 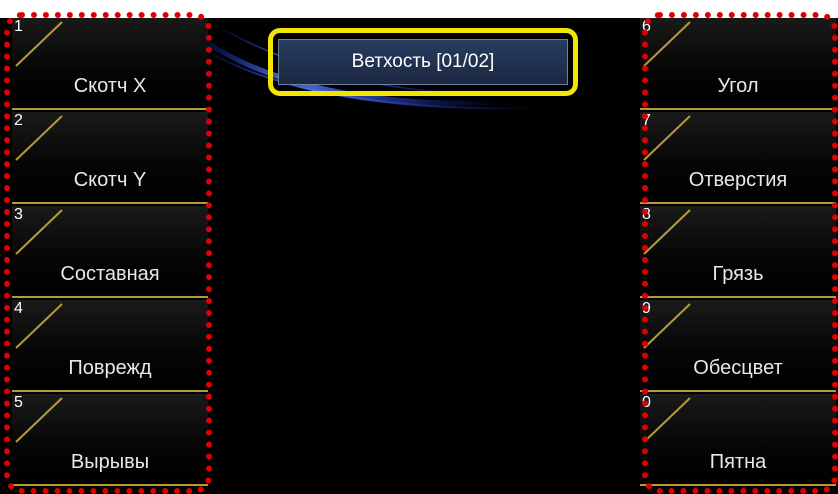 I want to click on softkey-label: Грязь, so click(x=738, y=274).